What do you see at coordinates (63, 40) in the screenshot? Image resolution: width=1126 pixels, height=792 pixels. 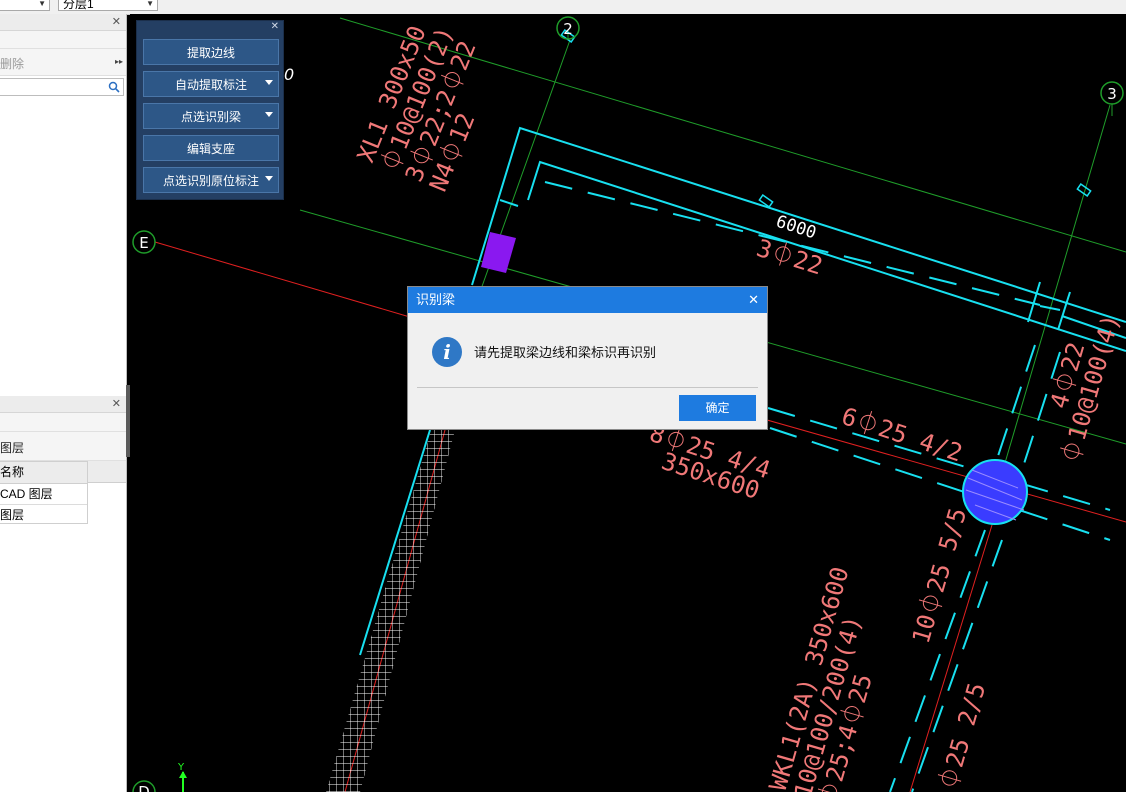 I see `panel-header-row` at bounding box center [63, 40].